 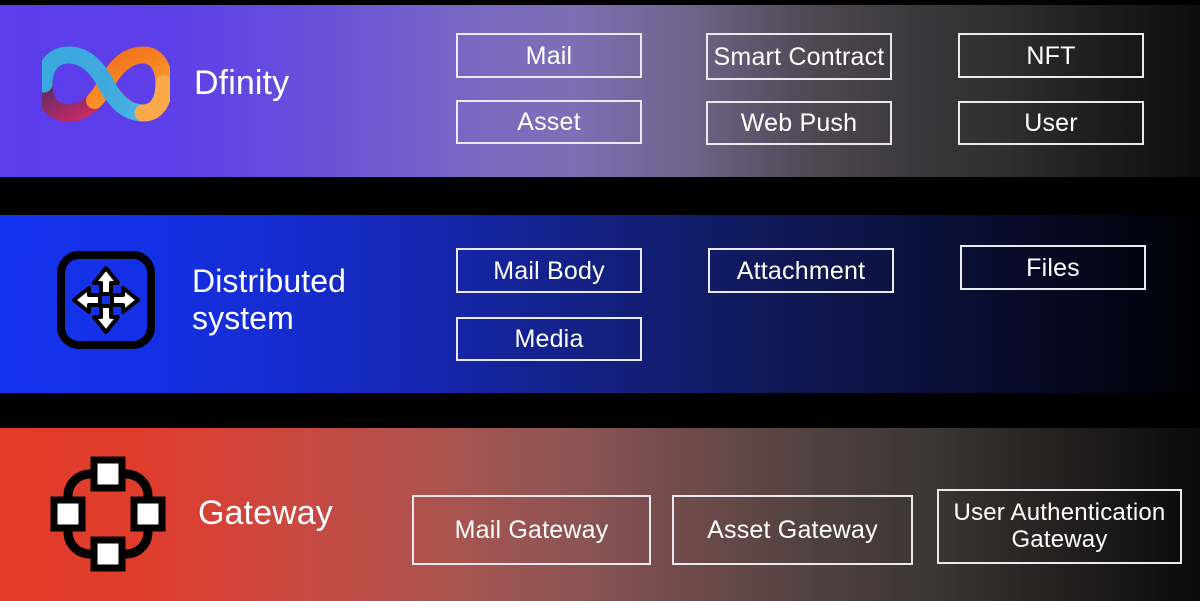 I want to click on layer-title-gateway: Gateway, so click(x=265, y=513).